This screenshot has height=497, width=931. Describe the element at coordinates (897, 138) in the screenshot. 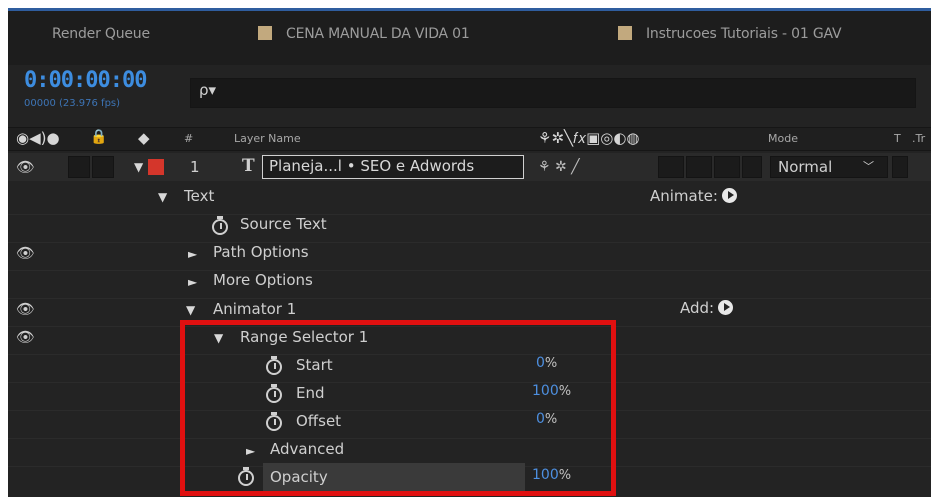

I see `column-t-header: T` at that location.